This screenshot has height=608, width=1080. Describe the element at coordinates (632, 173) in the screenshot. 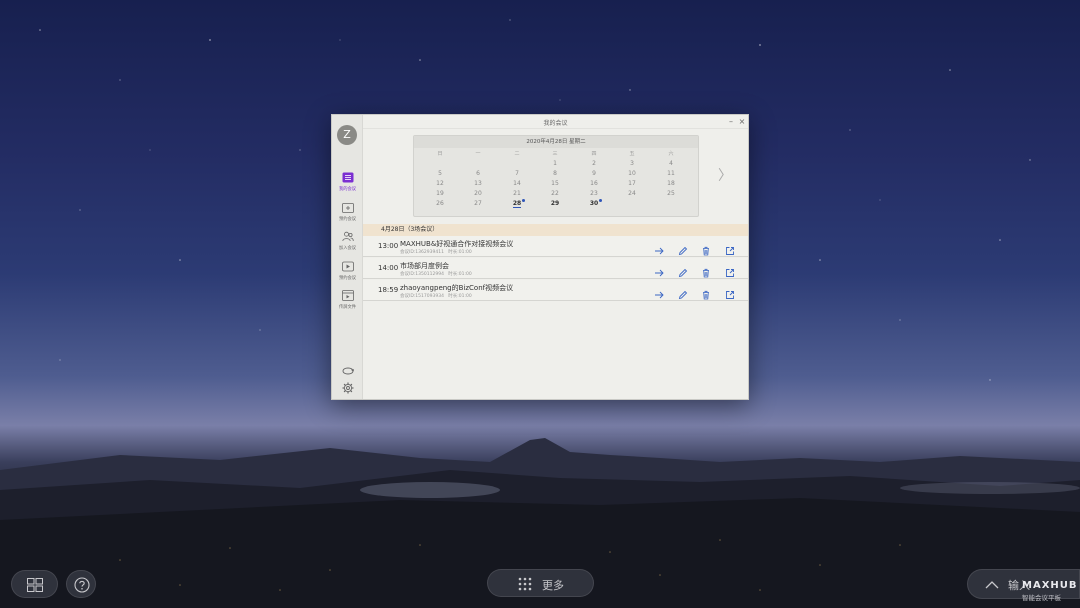

I see `calendar-day: 10` at that location.